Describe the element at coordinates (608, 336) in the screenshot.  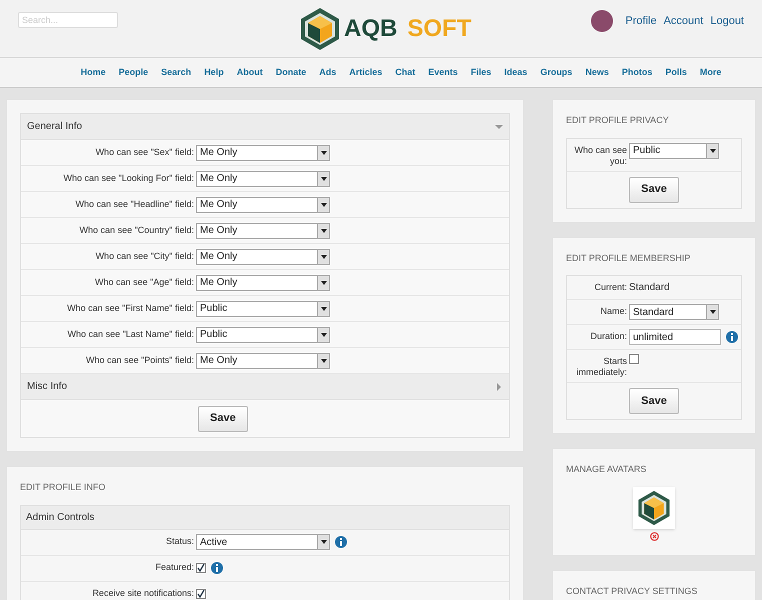
I see `field-label: Duration:` at that location.